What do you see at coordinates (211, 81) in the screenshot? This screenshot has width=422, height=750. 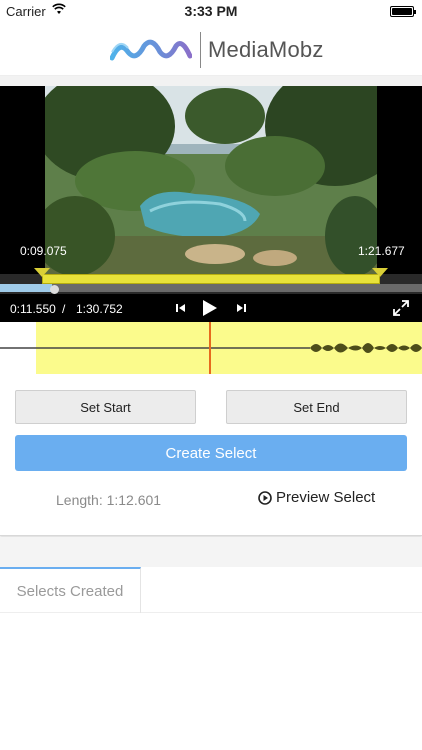 I see `header-separator` at bounding box center [211, 81].